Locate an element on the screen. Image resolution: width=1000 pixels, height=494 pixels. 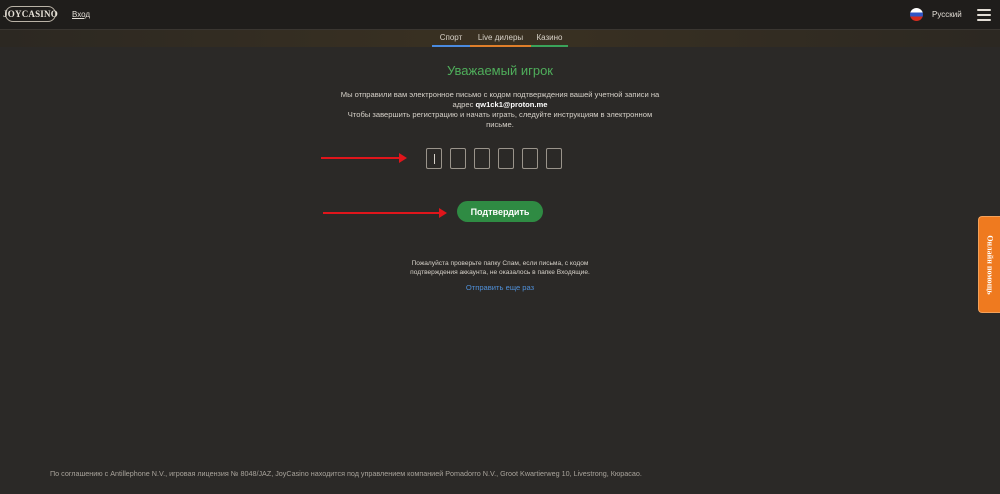
language-selector: Русский is located at coordinates (947, 14).